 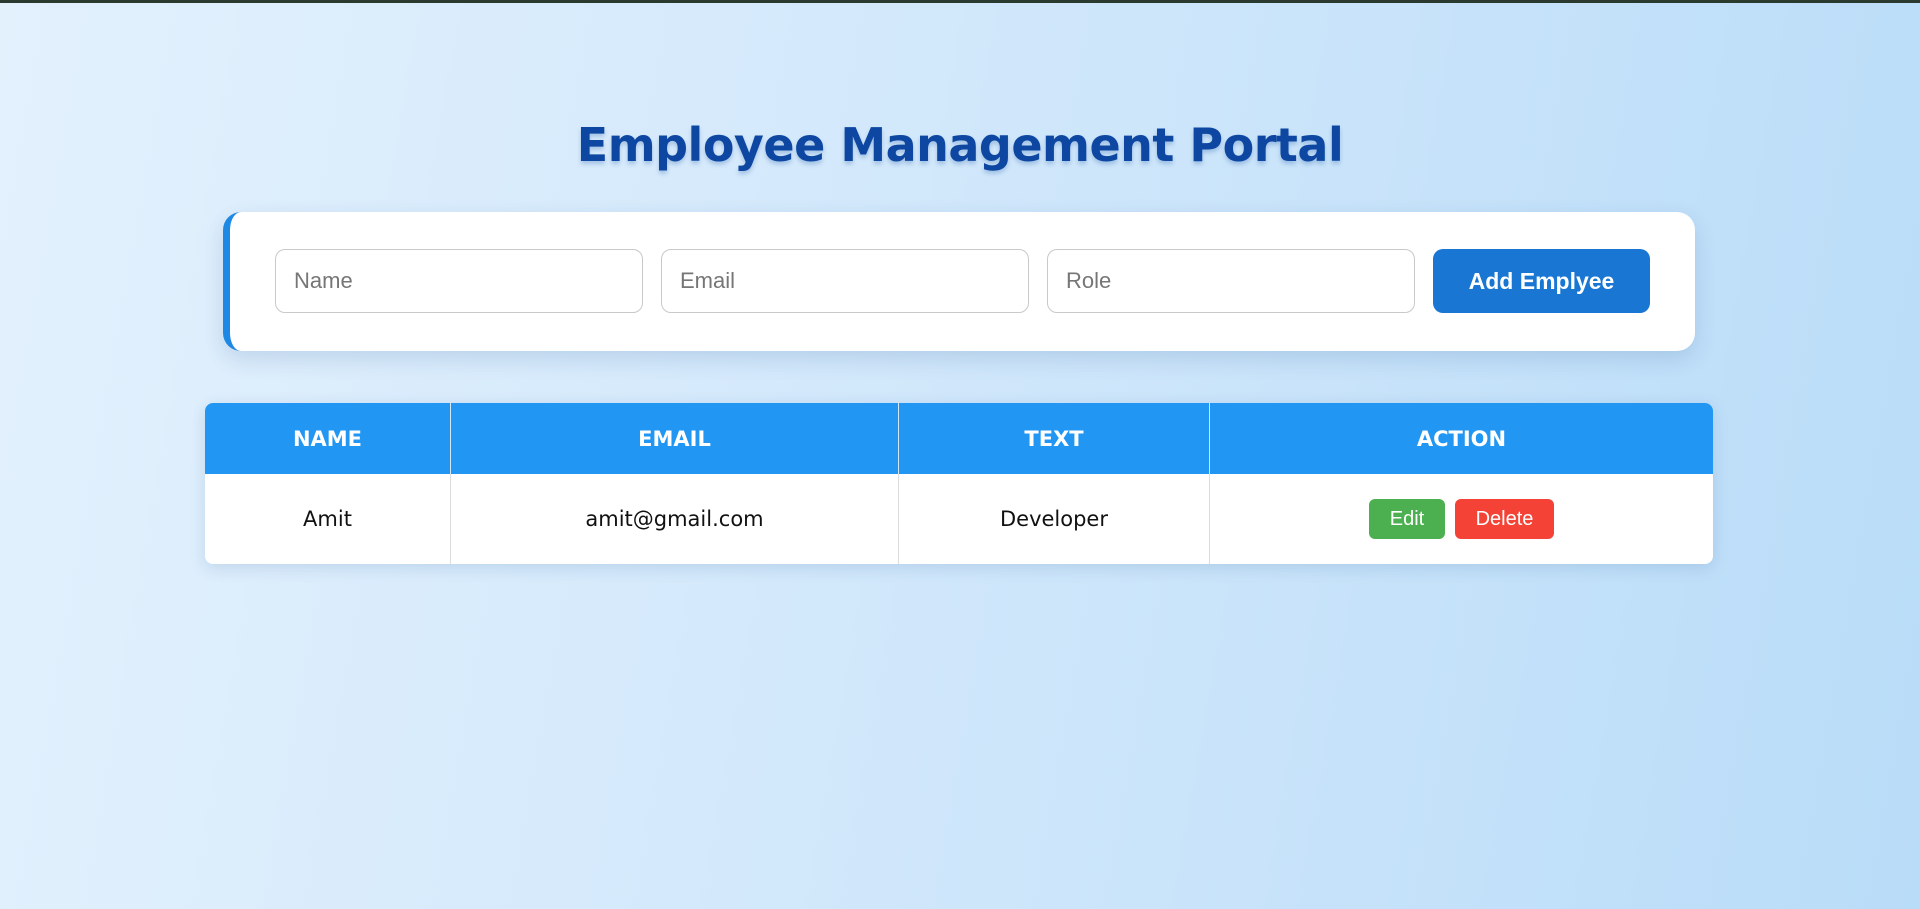 I want to click on cell-name: Amit, so click(x=328, y=519).